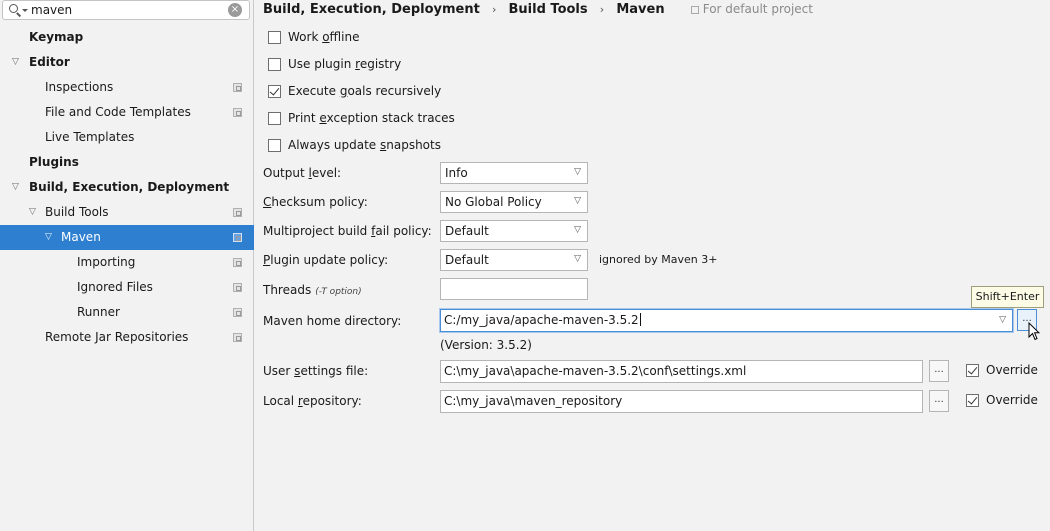  I want to click on sidebar-item-label: Importing, so click(106, 262).